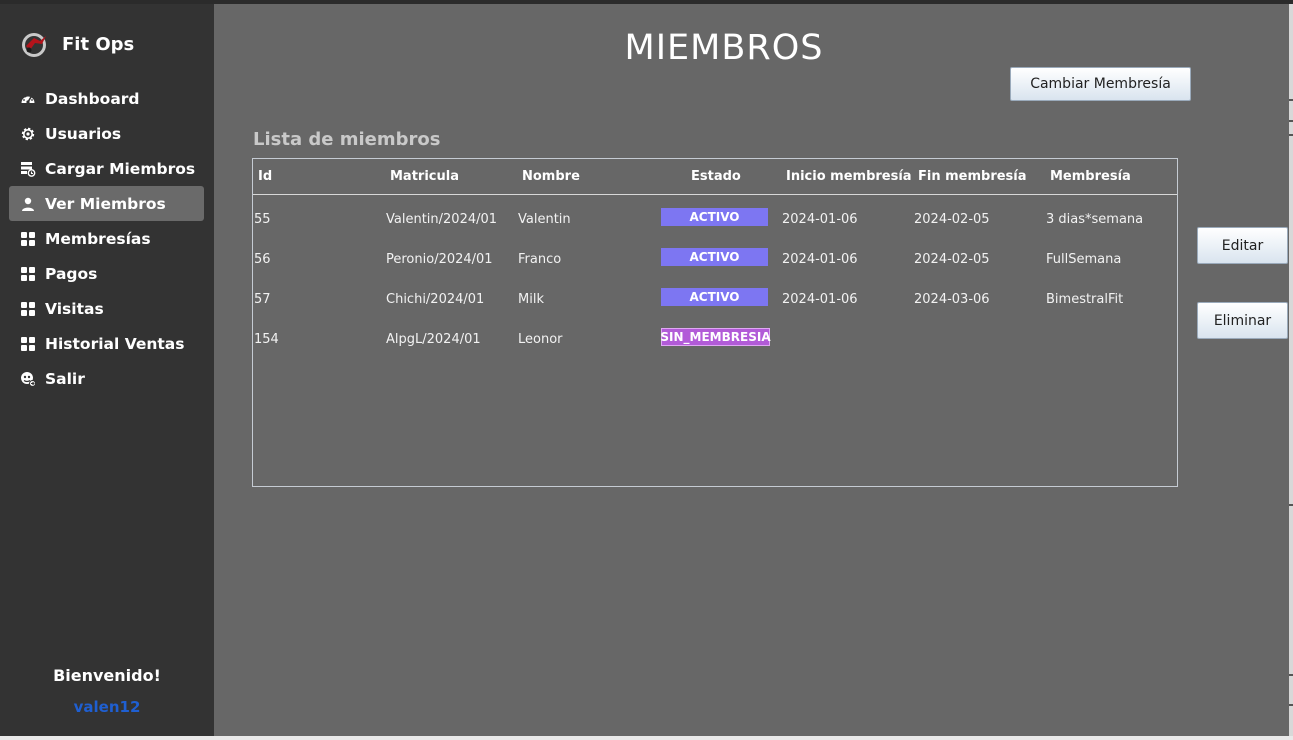  Describe the element at coordinates (65, 378) in the screenshot. I see `sidebar-item-label: Salir` at that location.